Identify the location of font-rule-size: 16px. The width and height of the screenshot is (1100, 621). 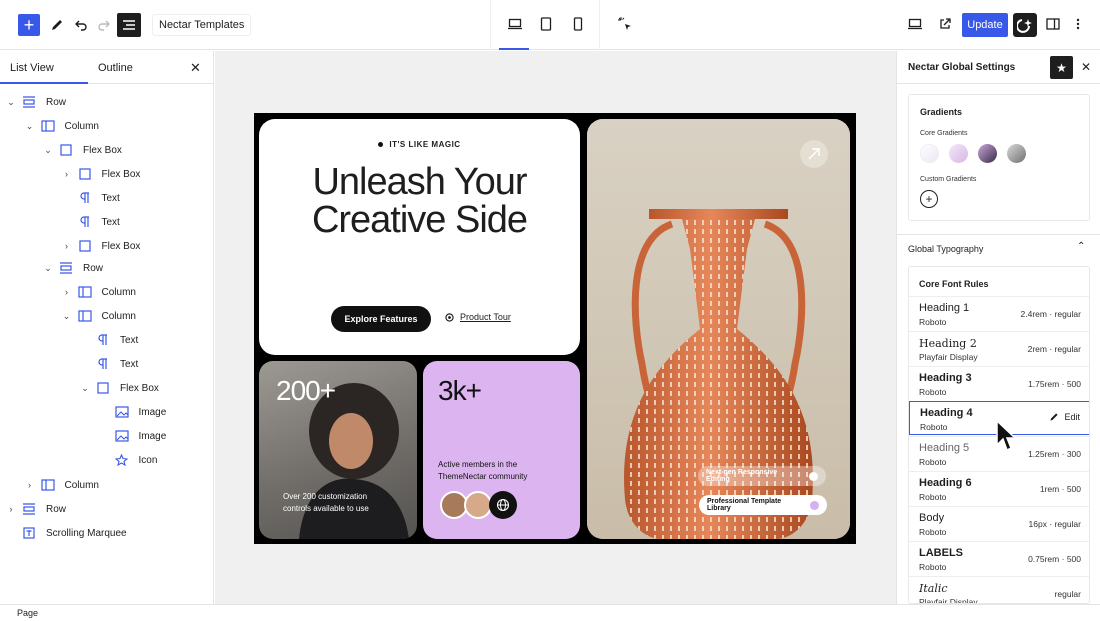
(1037, 524).